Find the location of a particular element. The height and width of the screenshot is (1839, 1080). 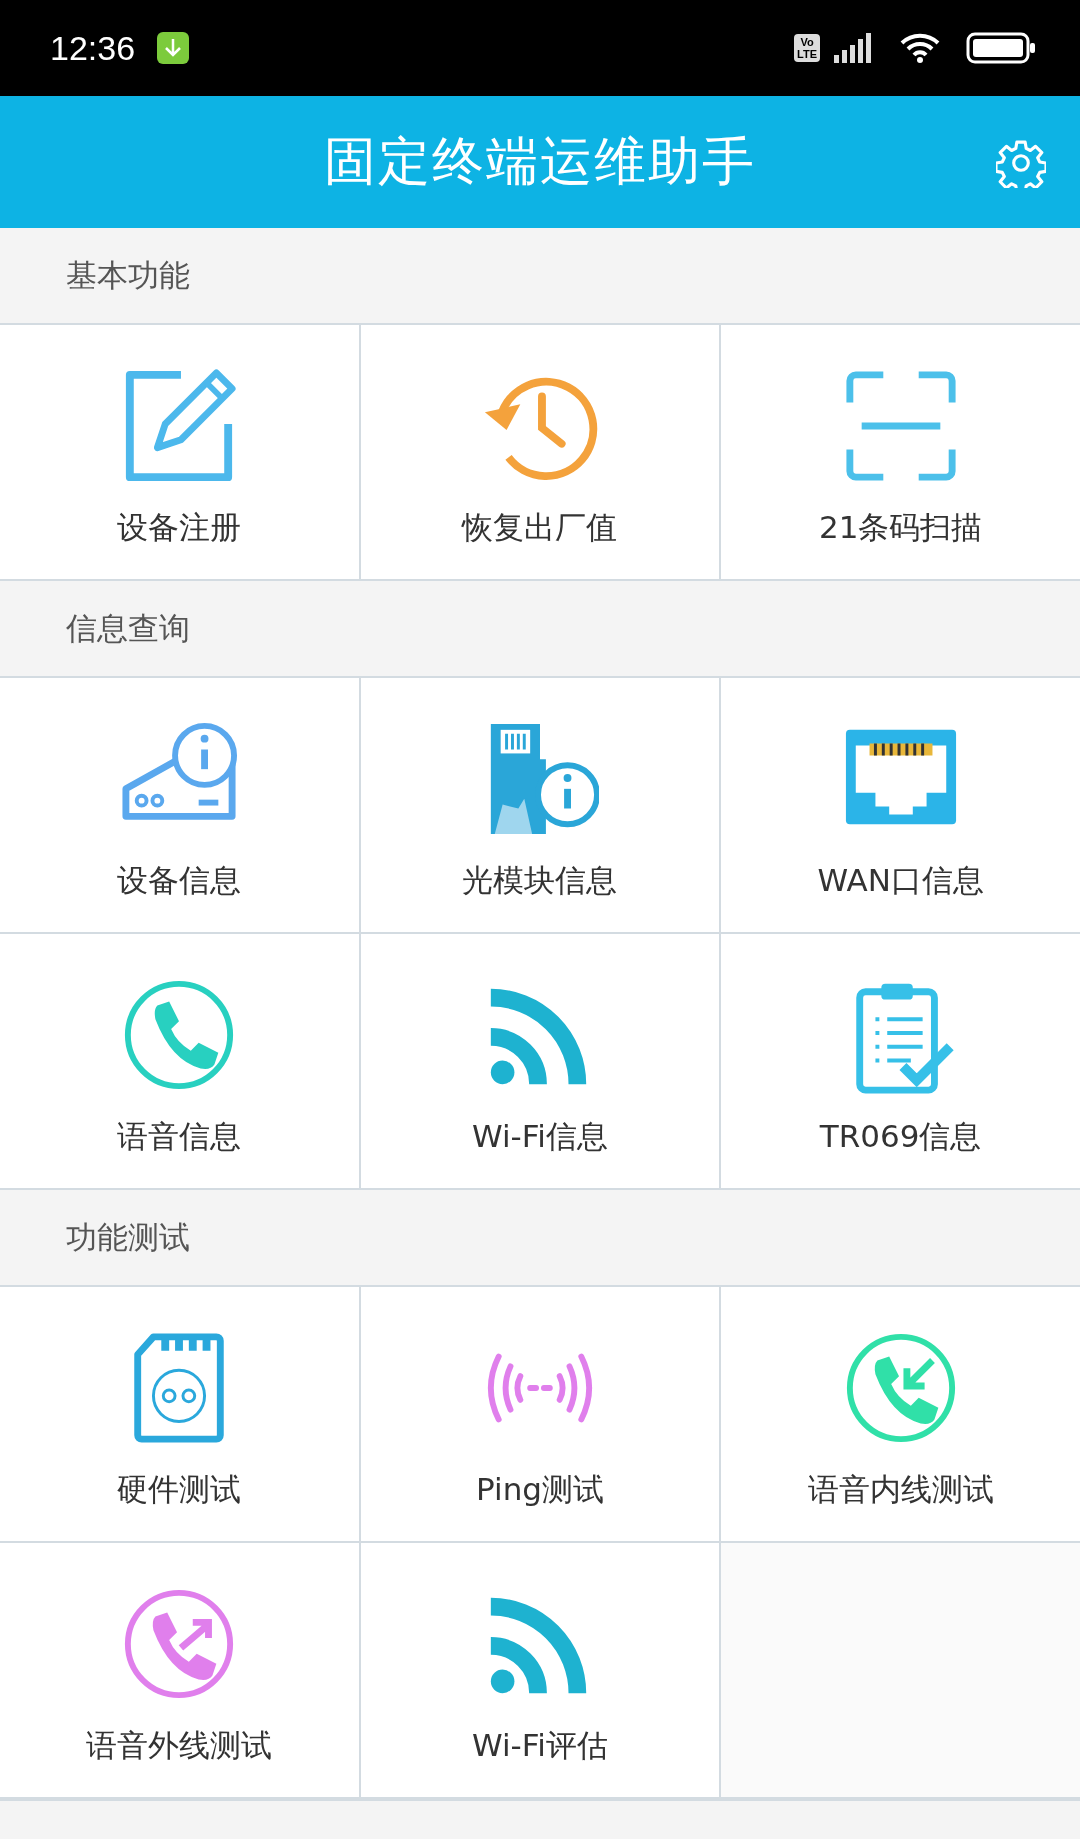

feature-tile: 21条码扫描 is located at coordinates (900, 452).